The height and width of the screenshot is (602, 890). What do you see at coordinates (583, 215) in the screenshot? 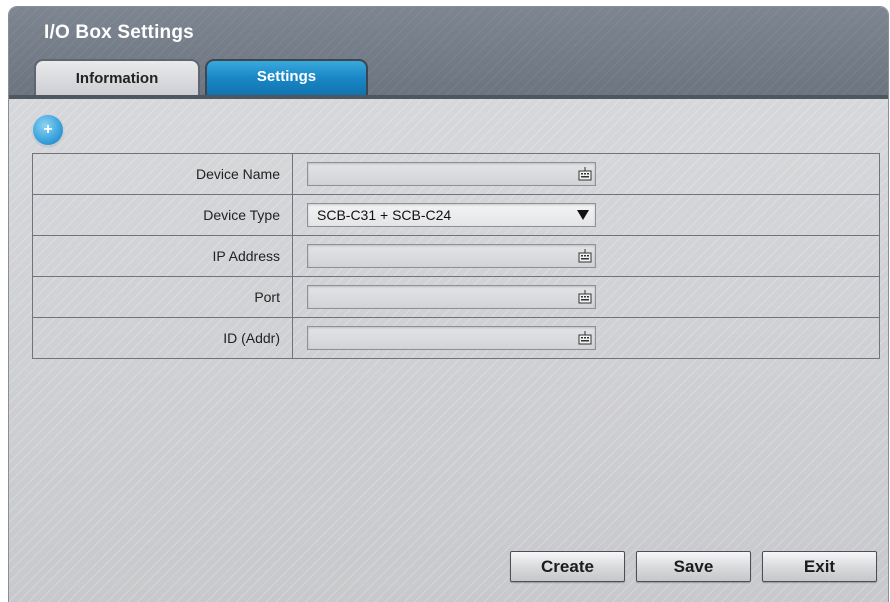
I see `dropdown-arrow-icon` at bounding box center [583, 215].